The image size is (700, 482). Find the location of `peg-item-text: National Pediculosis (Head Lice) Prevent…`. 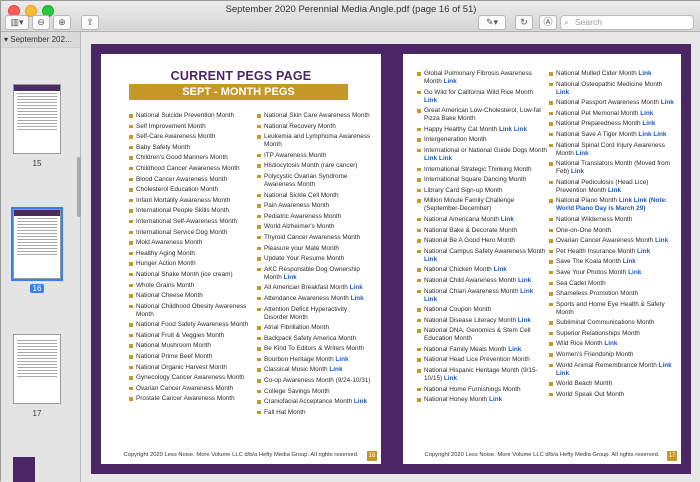

peg-item-text: National Pediculosis (Head Lice) Prevent… is located at coordinates (602, 186).